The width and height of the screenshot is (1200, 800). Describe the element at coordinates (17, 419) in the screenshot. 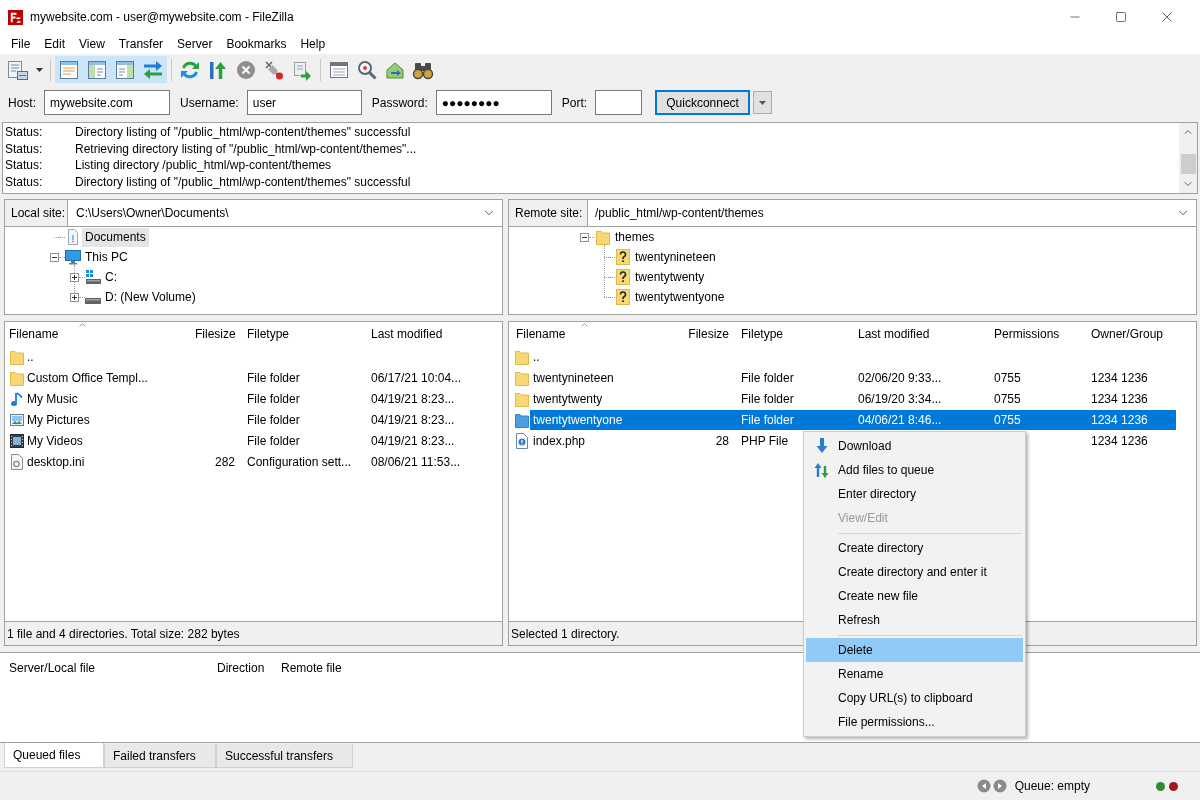

I see `picture-icon` at that location.